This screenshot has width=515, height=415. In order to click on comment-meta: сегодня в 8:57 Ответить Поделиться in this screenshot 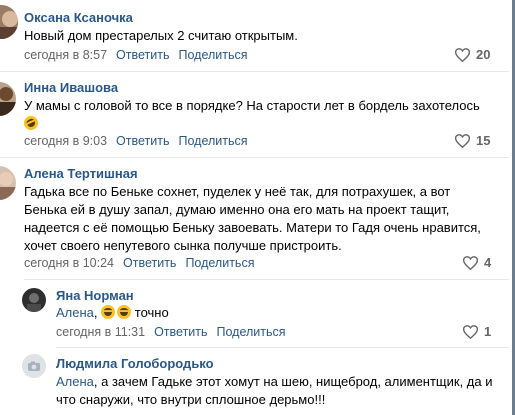, I will do `click(136, 55)`.